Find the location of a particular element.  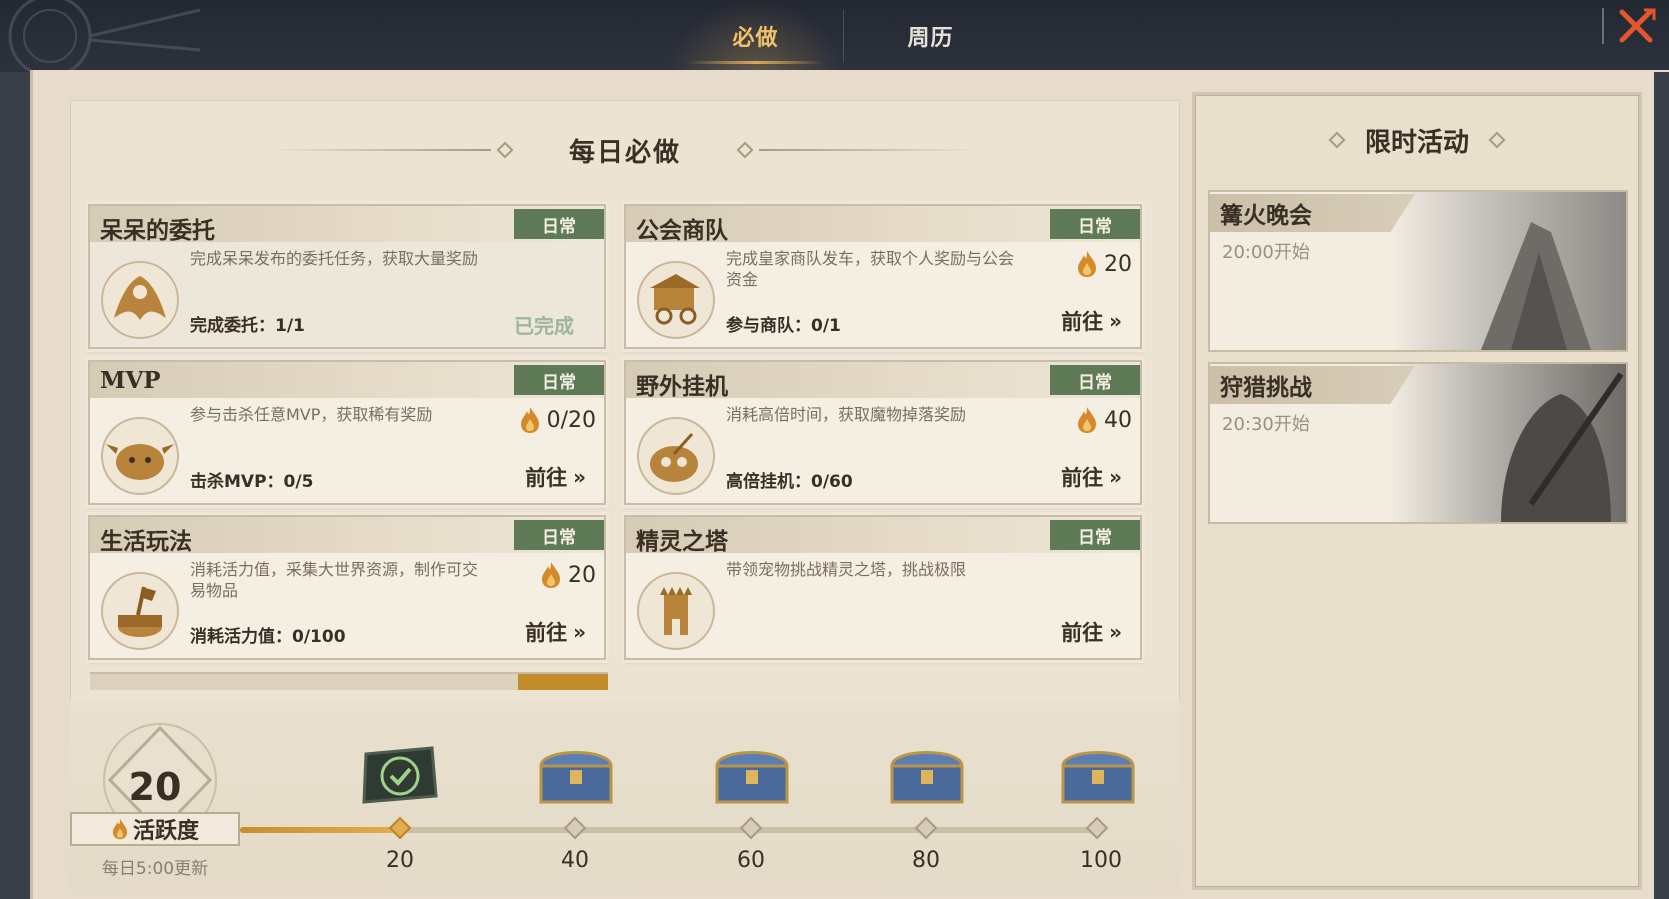

axe-stump-icon is located at coordinates (140, 611).